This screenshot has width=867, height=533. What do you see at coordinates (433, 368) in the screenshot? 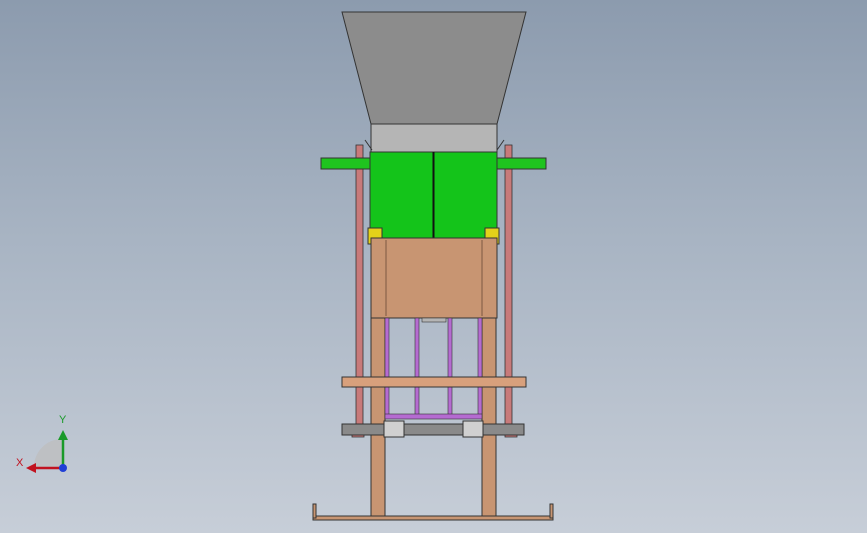
I see `purple-rods` at bounding box center [433, 368].